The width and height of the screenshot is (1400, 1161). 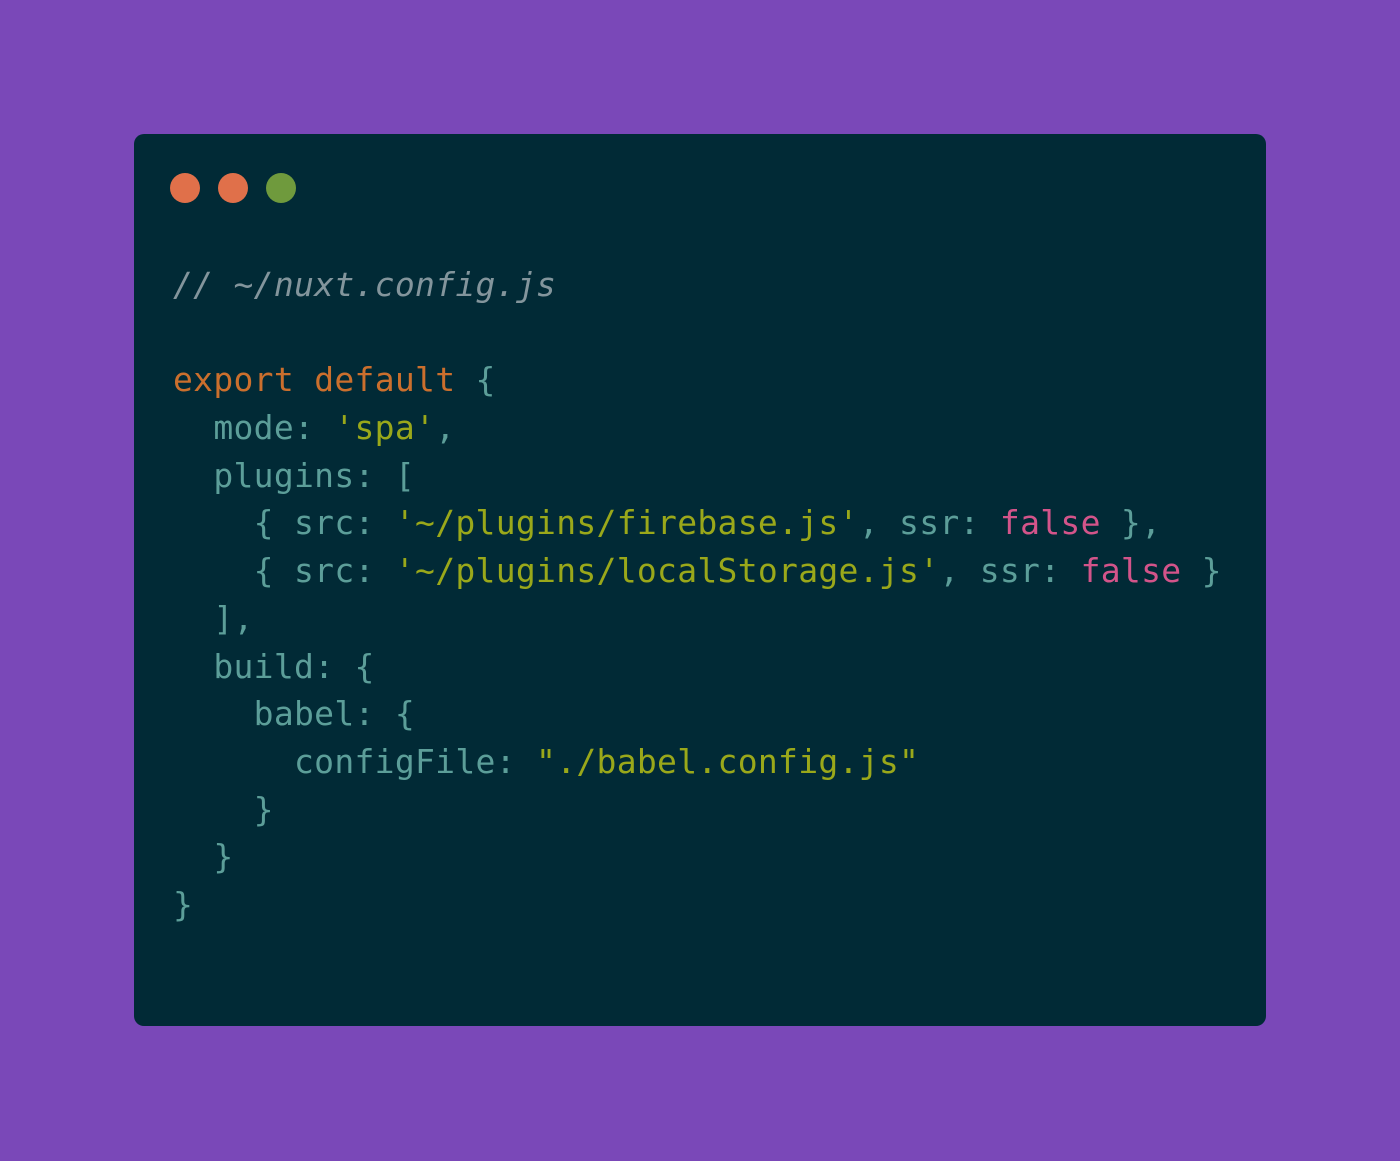 What do you see at coordinates (385, 380) in the screenshot?
I see `code-token-keyword: default` at bounding box center [385, 380].